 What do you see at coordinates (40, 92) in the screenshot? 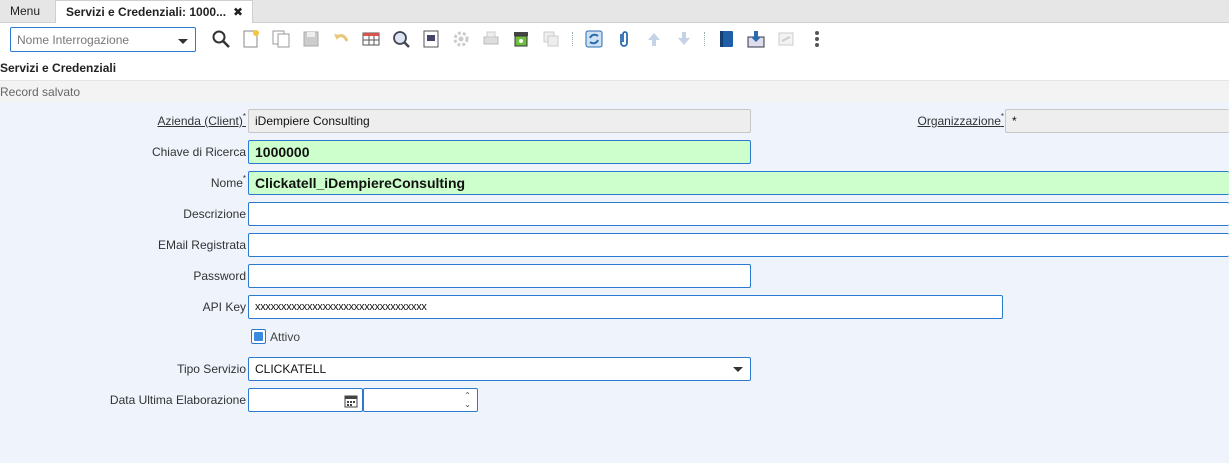
I see `status-message: Record salvato` at bounding box center [40, 92].